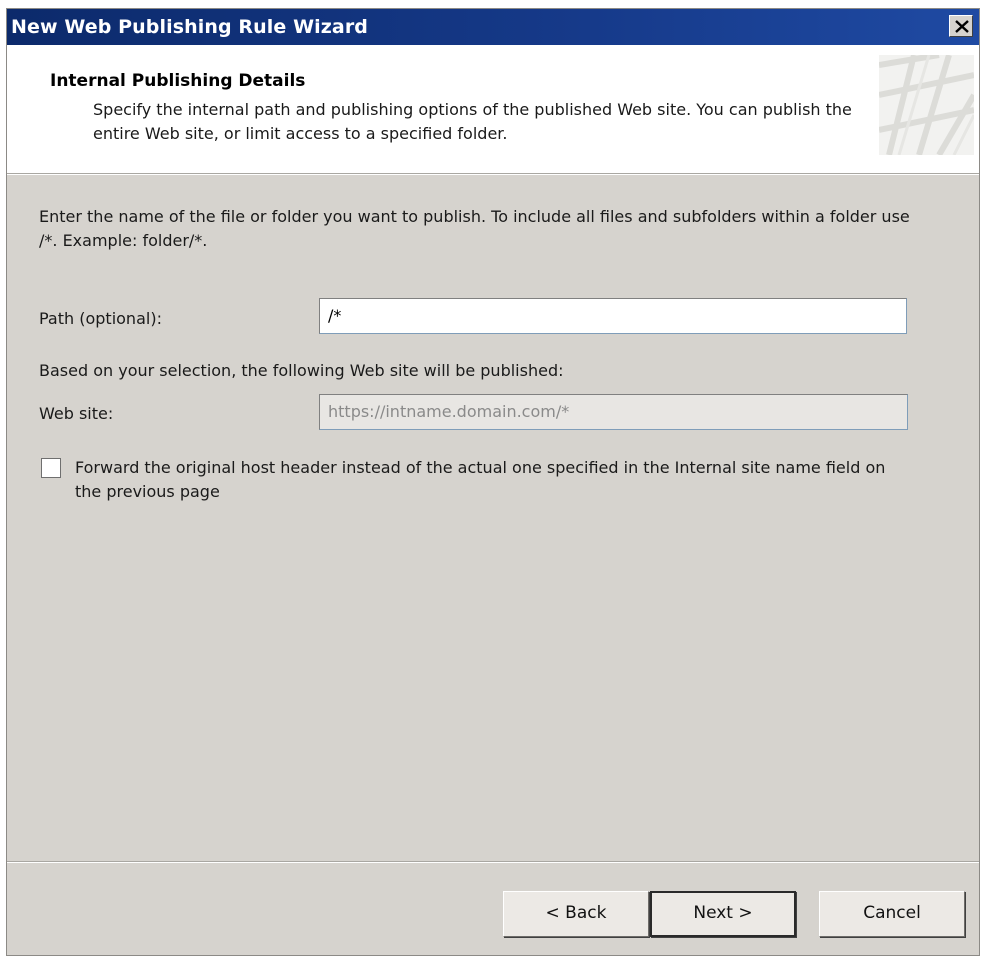 The width and height of the screenshot is (987, 962). Describe the element at coordinates (926, 105) in the screenshot. I see `wizard-graphic-icon` at that location.